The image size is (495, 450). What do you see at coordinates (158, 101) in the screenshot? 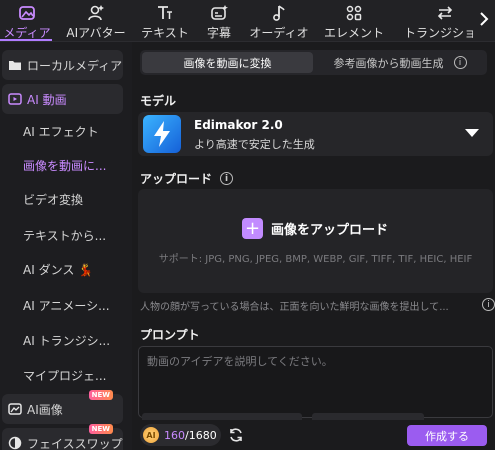
I see `model-section-title: モデル` at bounding box center [158, 101].